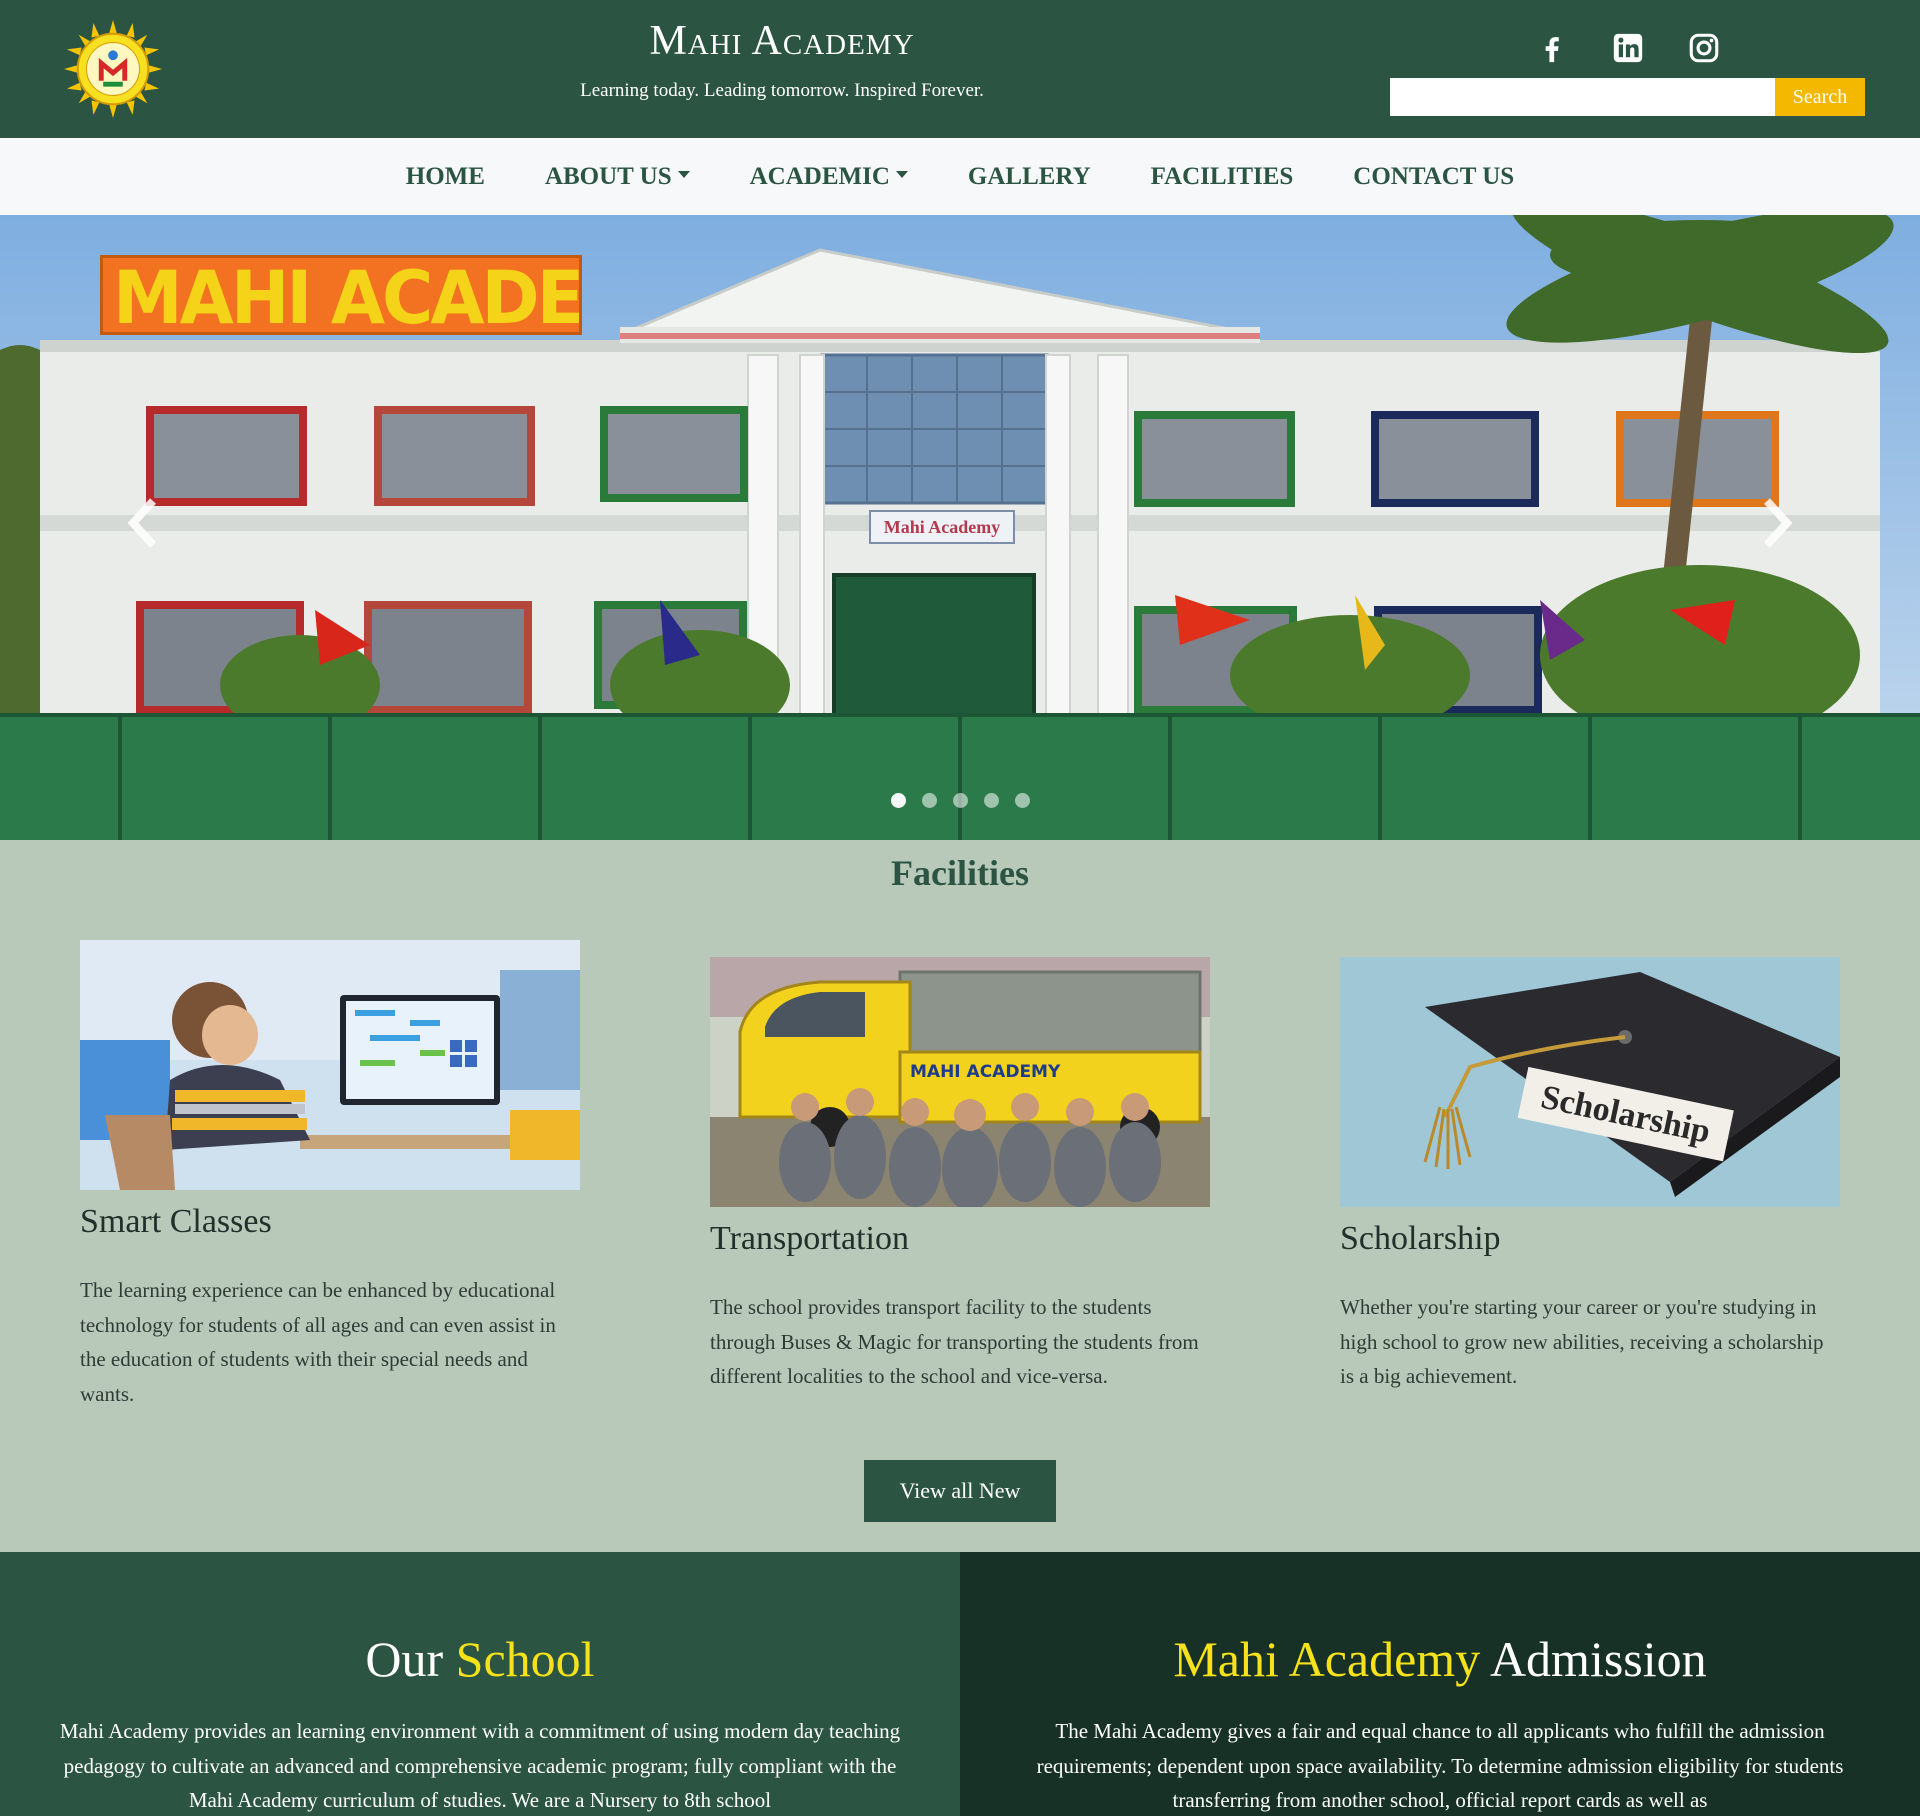 This screenshot has width=1920, height=1816. I want to click on social-links, so click(1632, 50).